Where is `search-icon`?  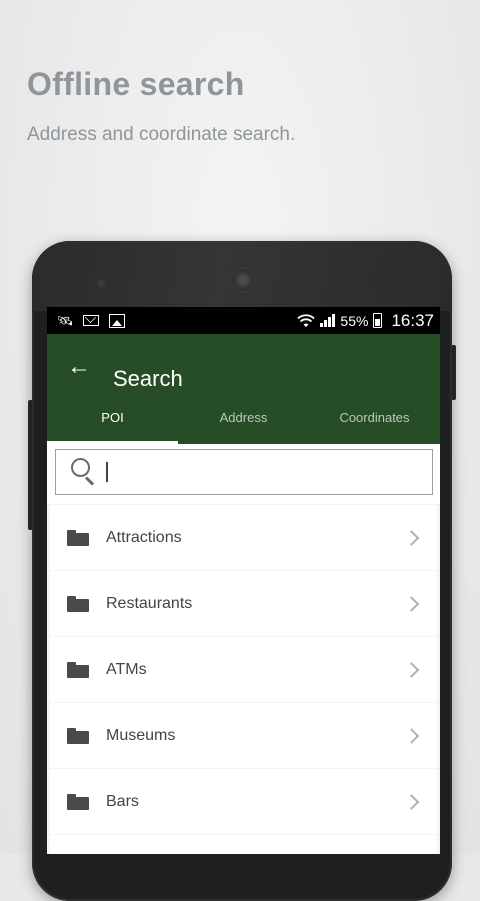 search-icon is located at coordinates (85, 472).